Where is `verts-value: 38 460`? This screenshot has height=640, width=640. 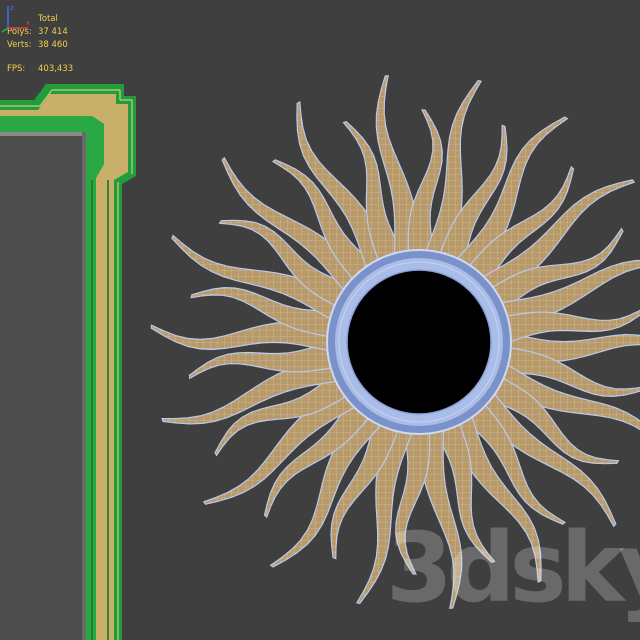
verts-value: 38 460 is located at coordinates (53, 45).